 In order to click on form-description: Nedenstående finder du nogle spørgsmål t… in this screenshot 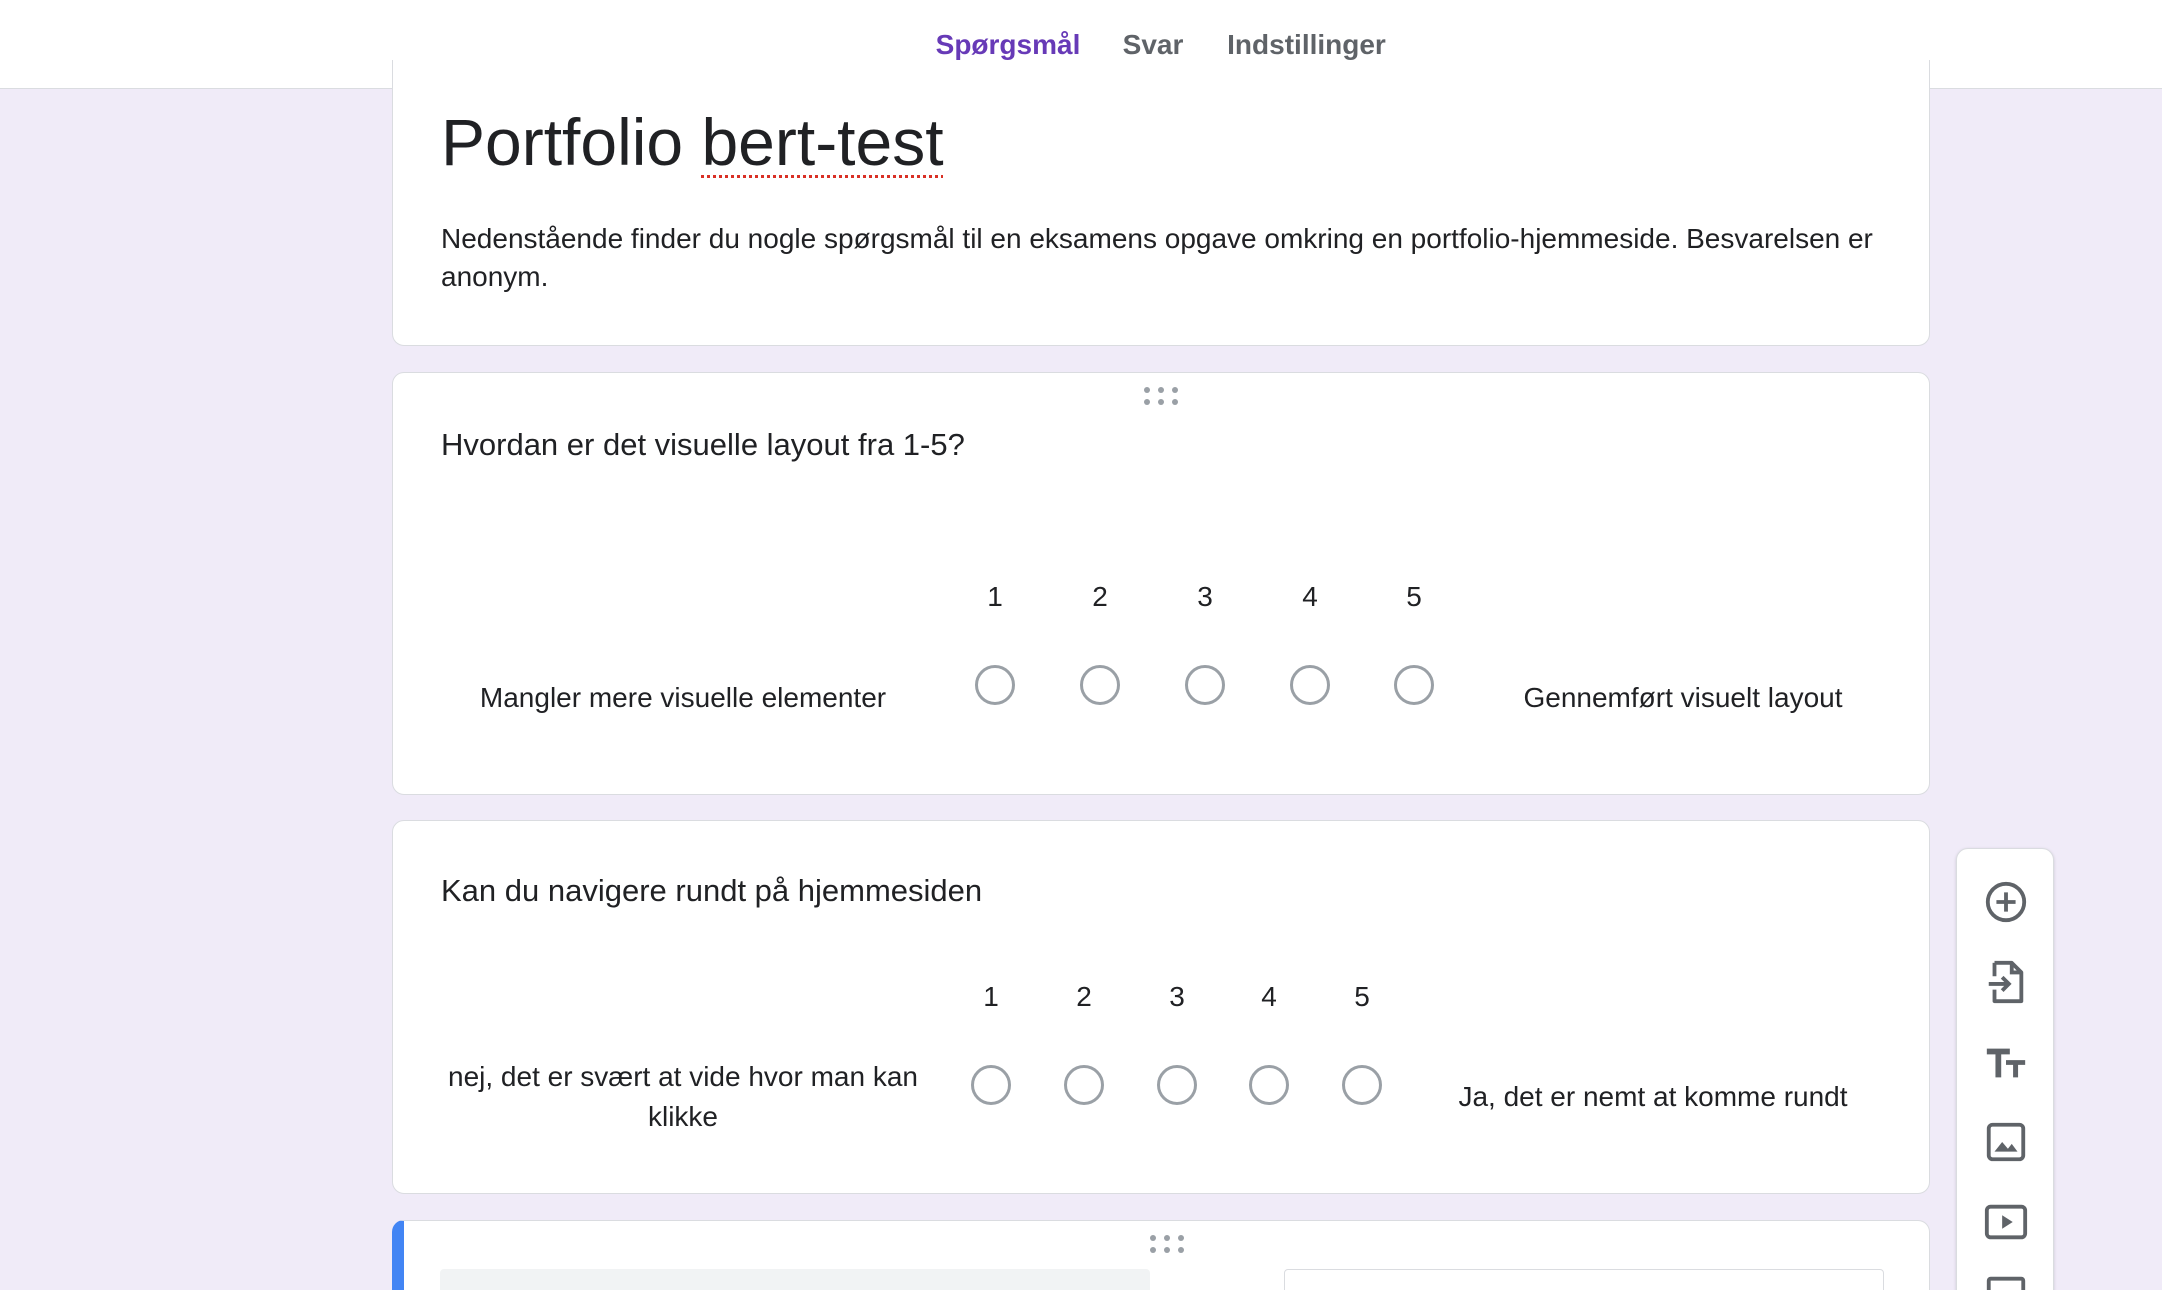, I will do `click(1166, 258)`.